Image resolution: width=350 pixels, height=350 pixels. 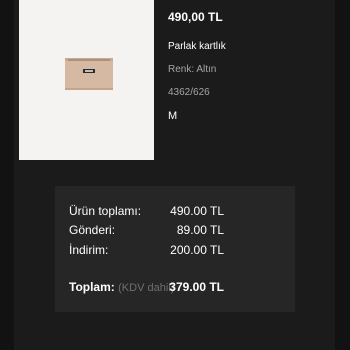 I want to click on total-label: Toplam:, so click(x=92, y=287).